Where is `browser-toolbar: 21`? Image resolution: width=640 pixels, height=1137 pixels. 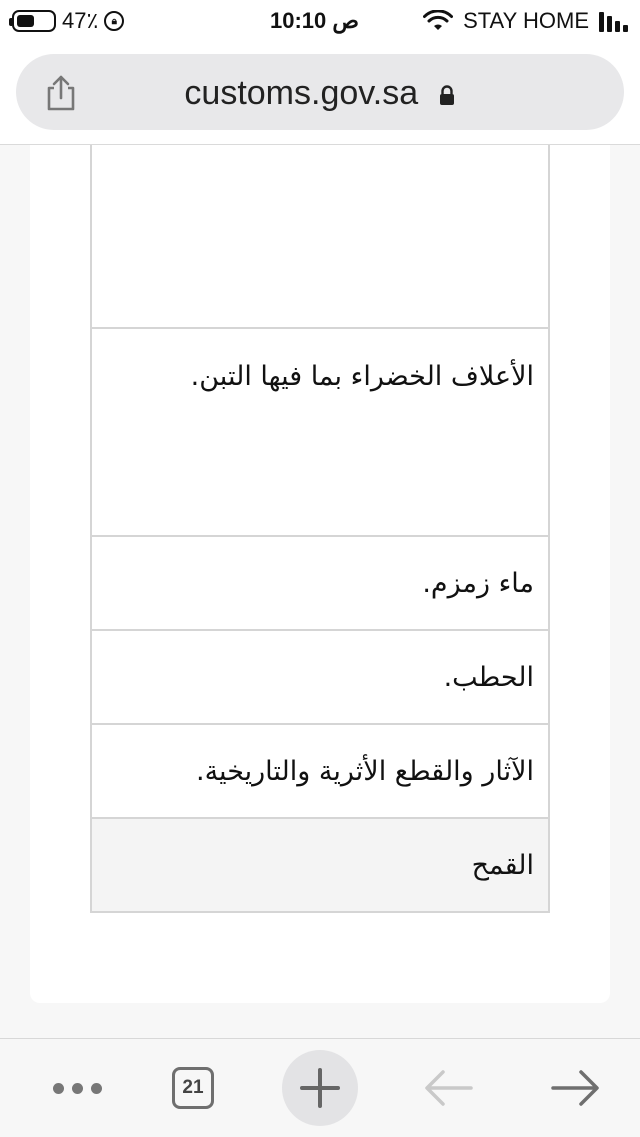
browser-toolbar: 21 is located at coordinates (320, 1087).